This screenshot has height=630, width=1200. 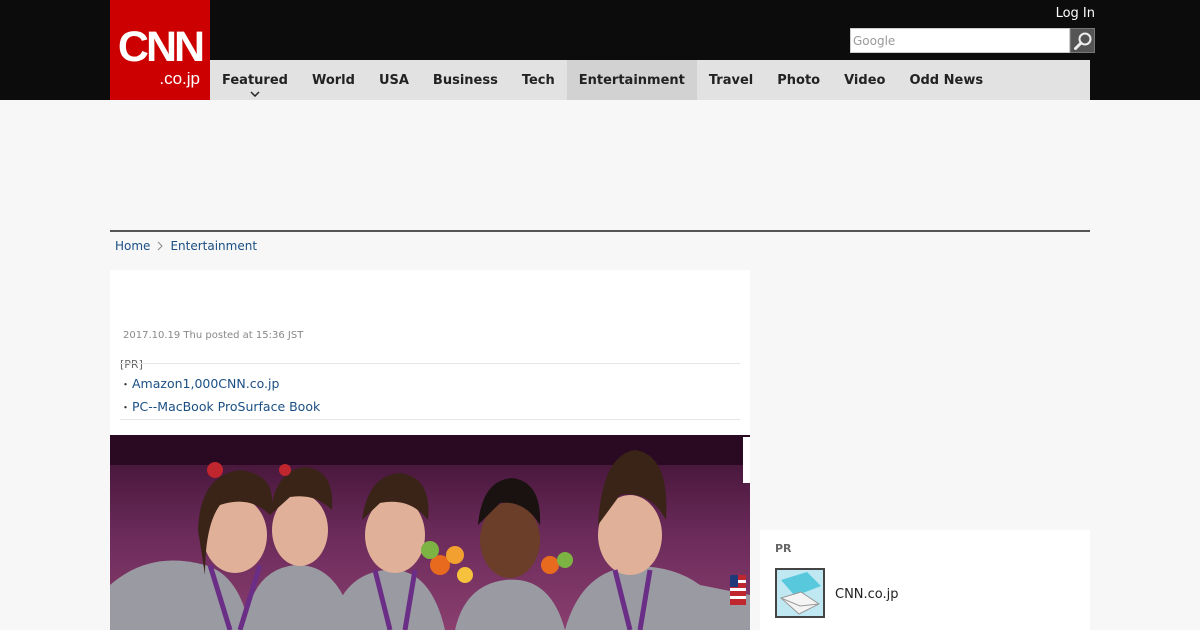 What do you see at coordinates (925, 580) in the screenshot?
I see `sidebar-pr-box: PR CNN.co.jp` at bounding box center [925, 580].